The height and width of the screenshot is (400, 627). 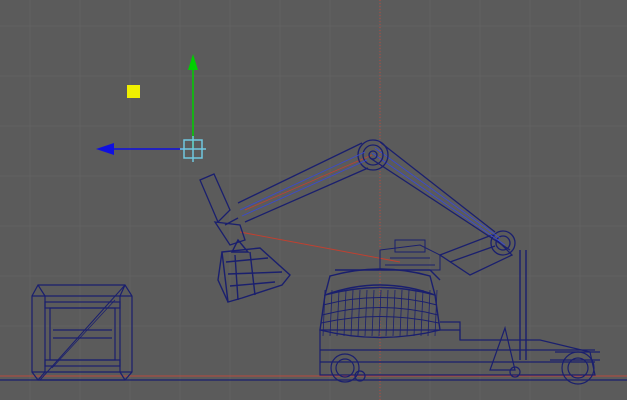 I want to click on manipulator-center-icon, so click(x=193, y=149).